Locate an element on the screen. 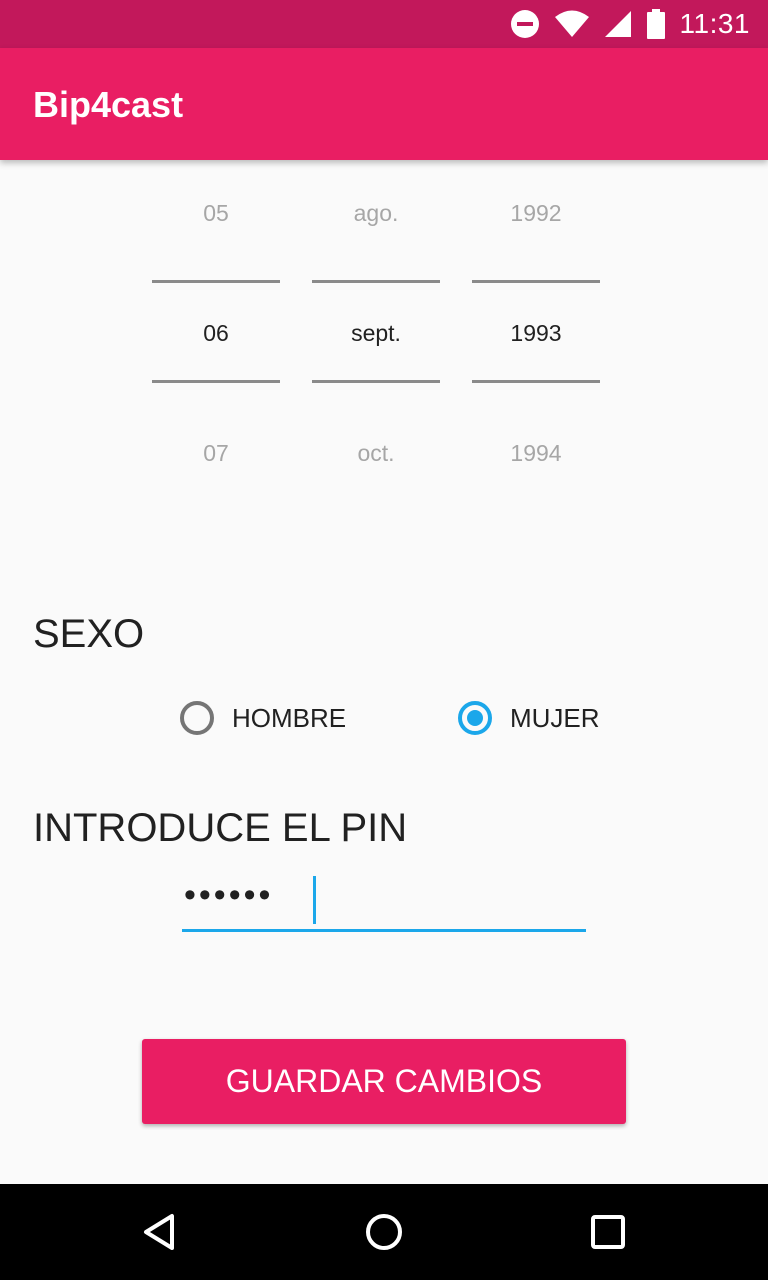 This screenshot has width=768, height=1280. day-next: 07 is located at coordinates (216, 453).